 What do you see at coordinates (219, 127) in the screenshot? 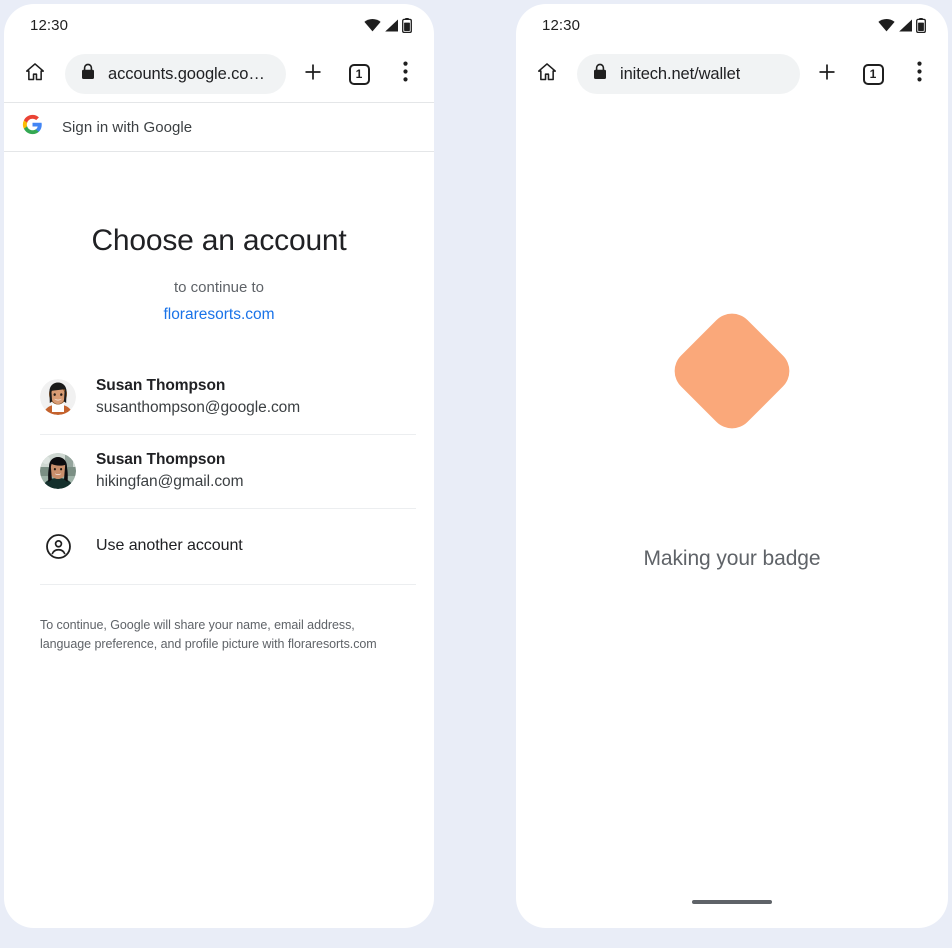
I see `sign-in-with-google-header: Sign in with Google` at bounding box center [219, 127].